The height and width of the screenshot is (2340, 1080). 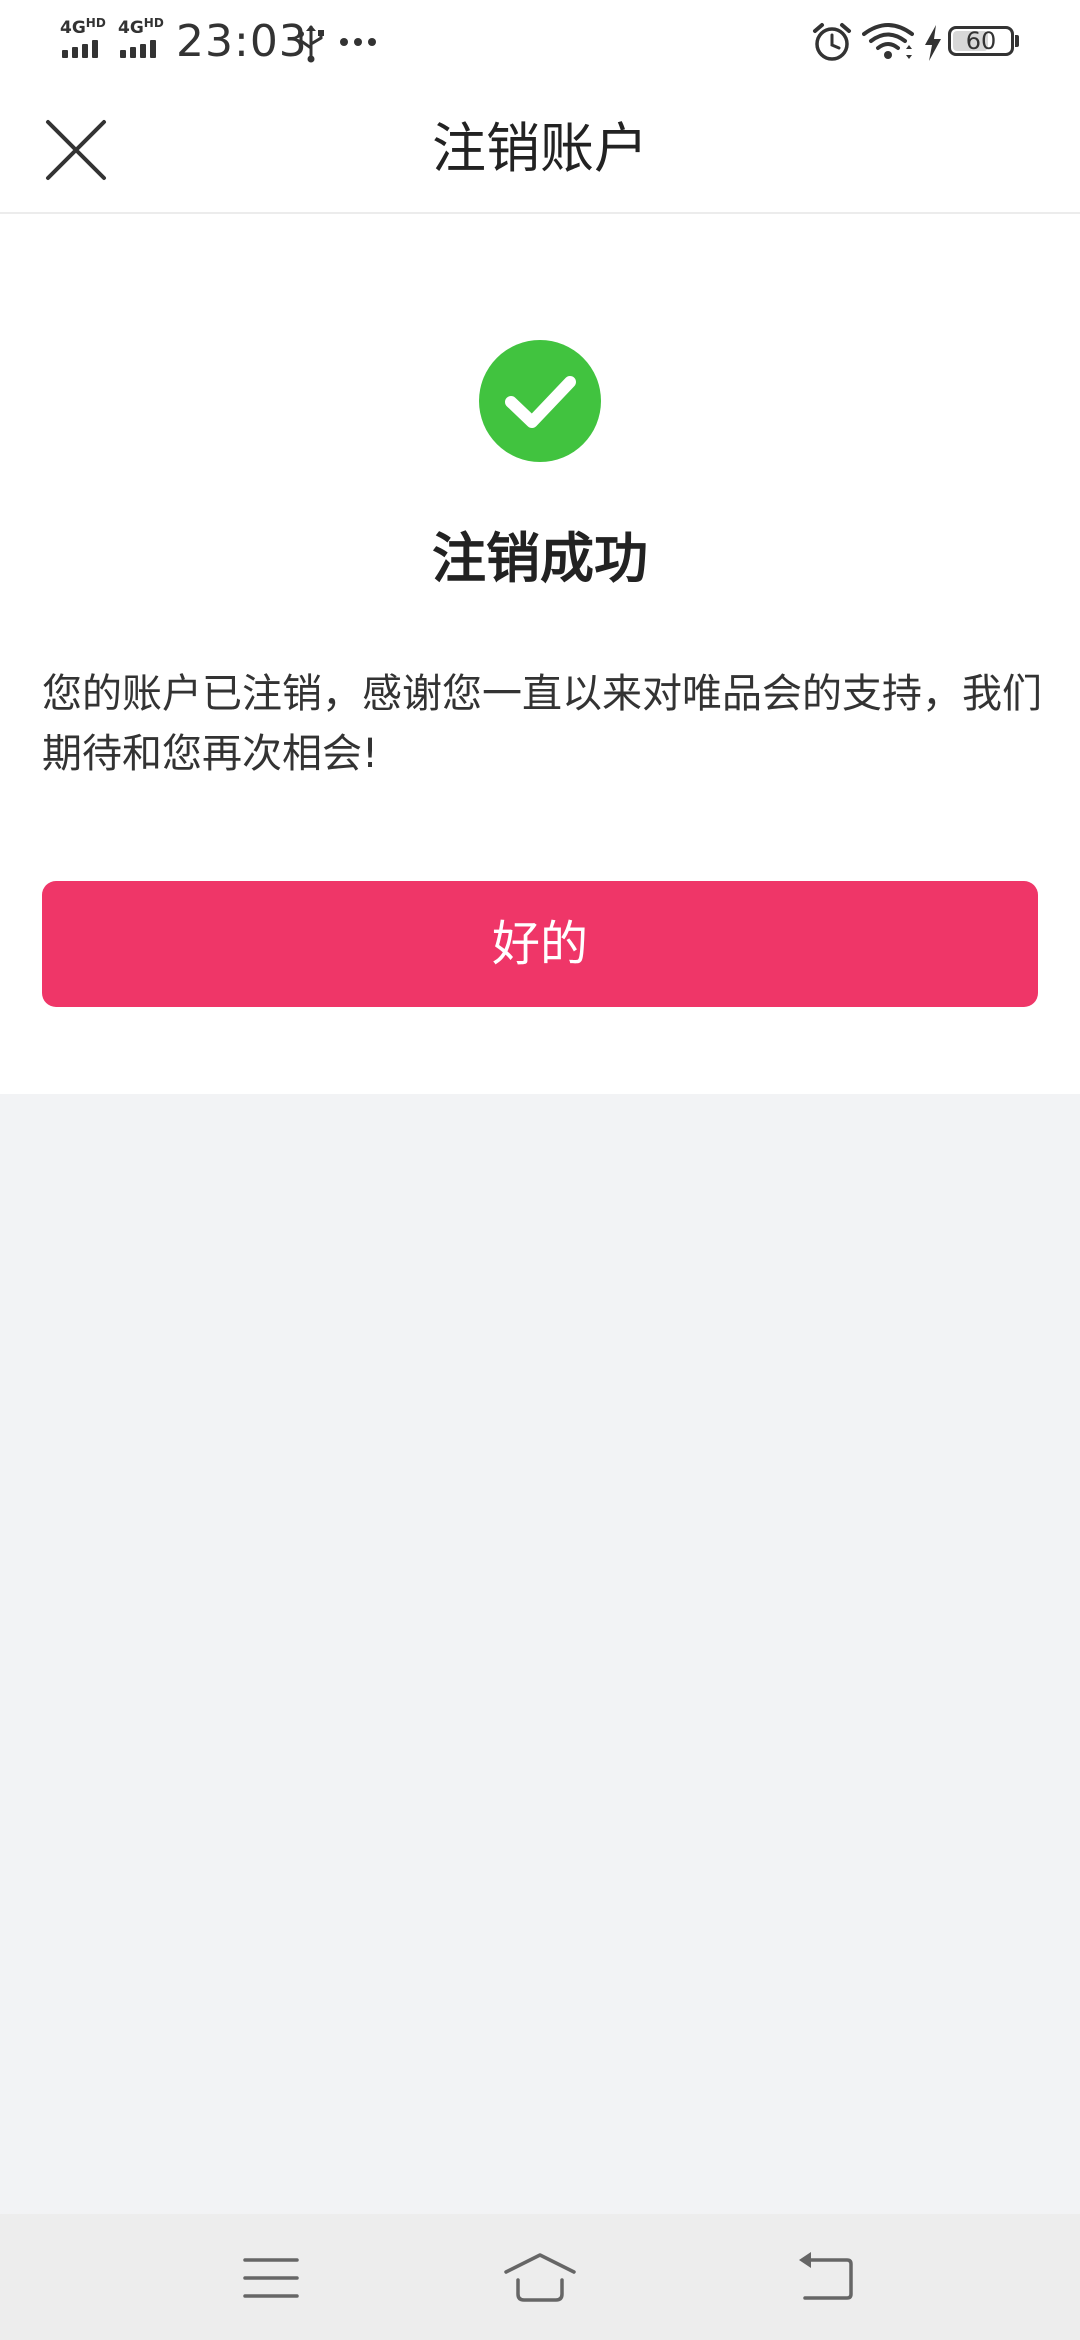 What do you see at coordinates (540, 944) in the screenshot?
I see `ok-button: 好的` at bounding box center [540, 944].